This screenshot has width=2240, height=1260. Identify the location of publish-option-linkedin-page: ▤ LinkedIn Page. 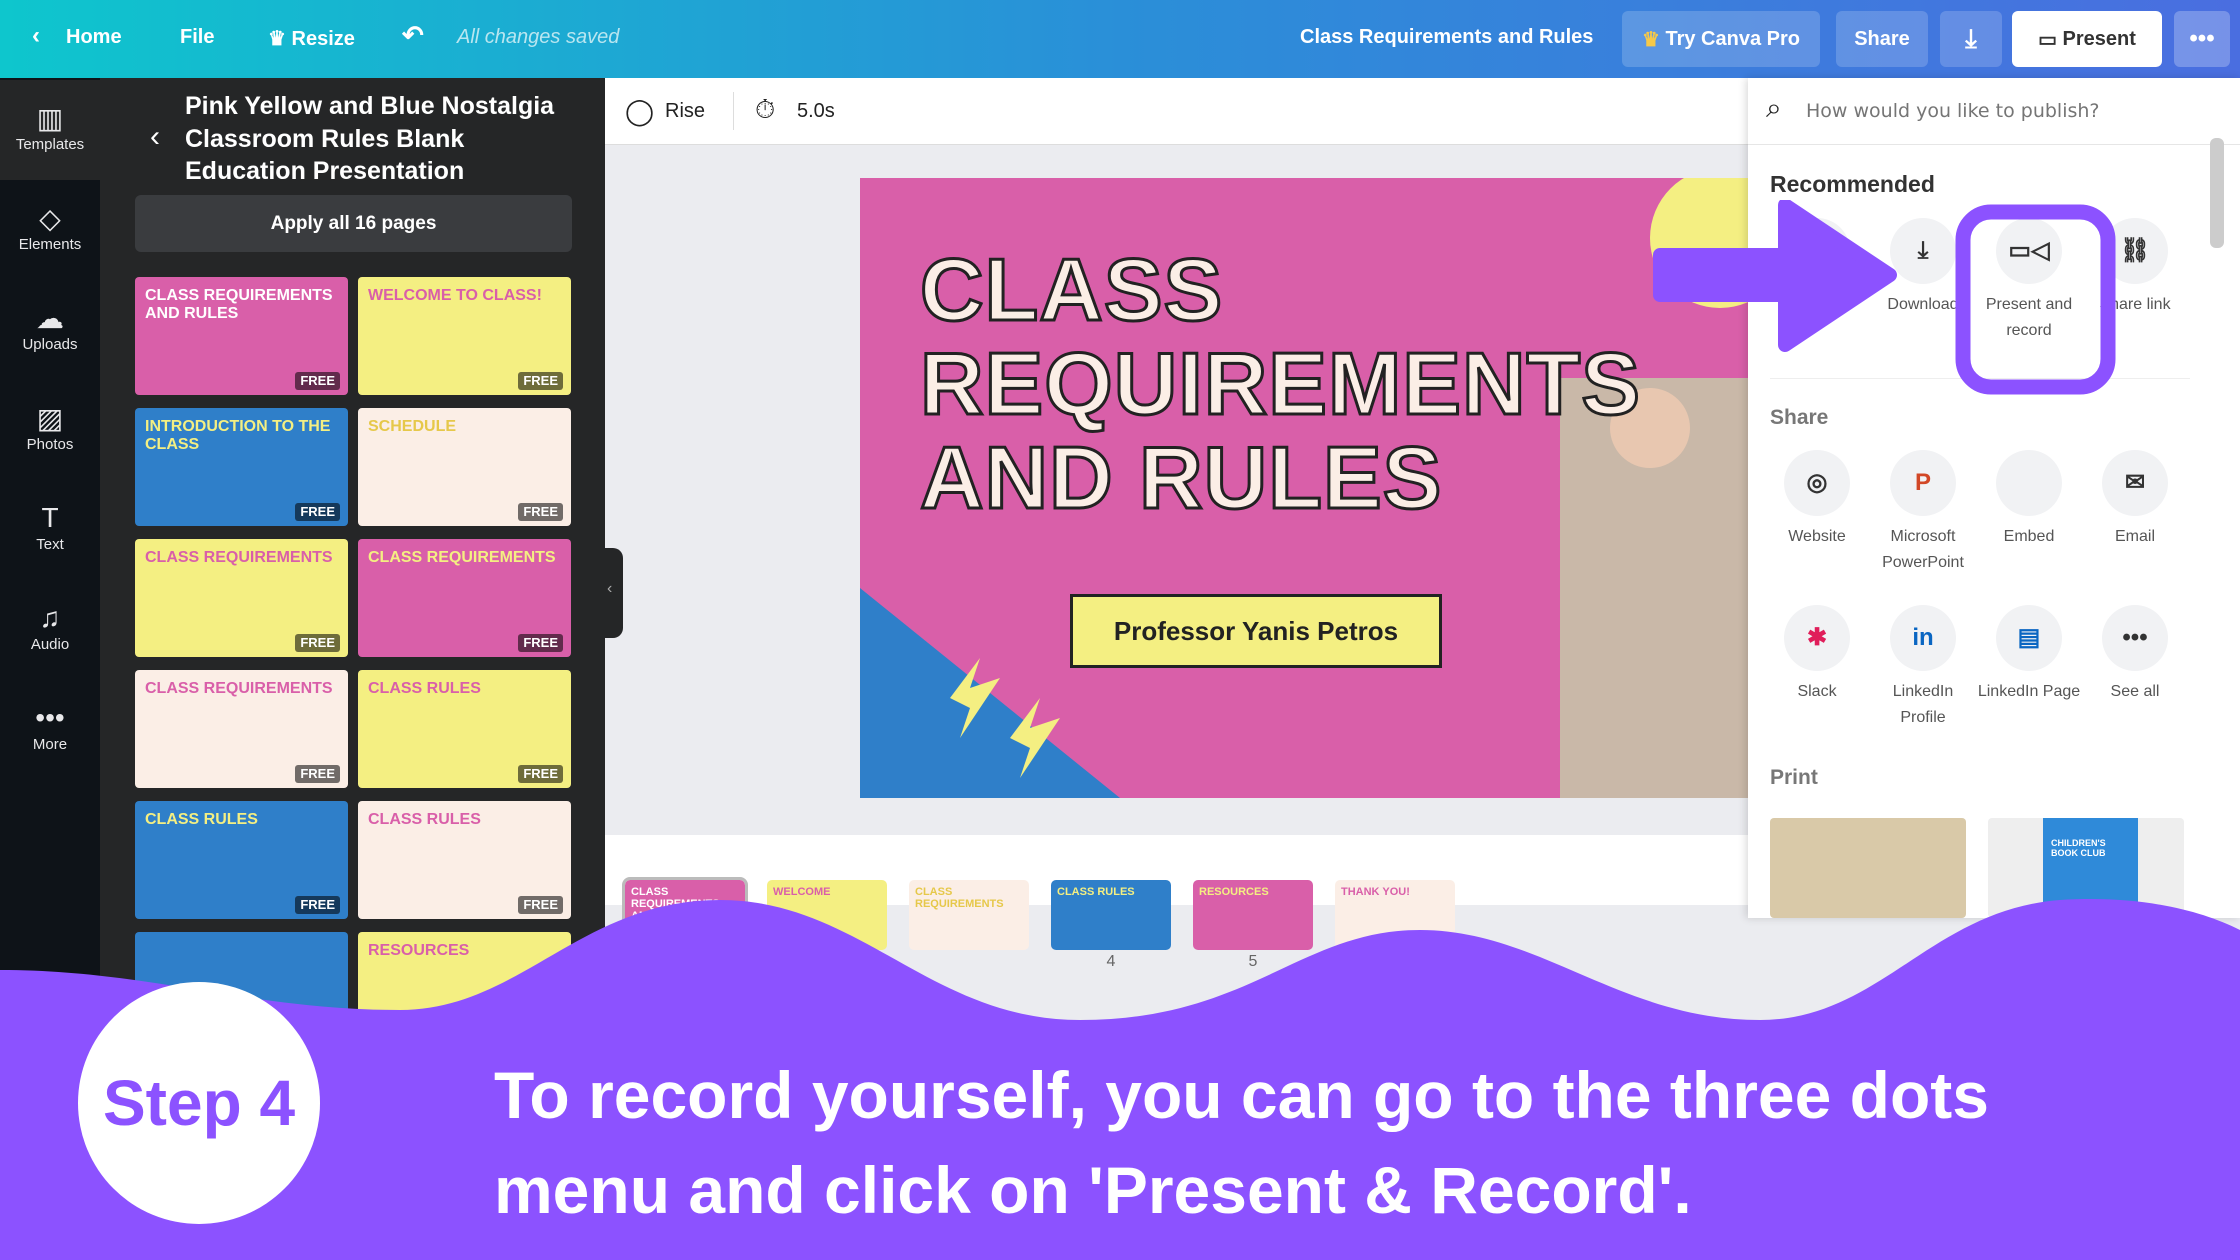
(2029, 655).